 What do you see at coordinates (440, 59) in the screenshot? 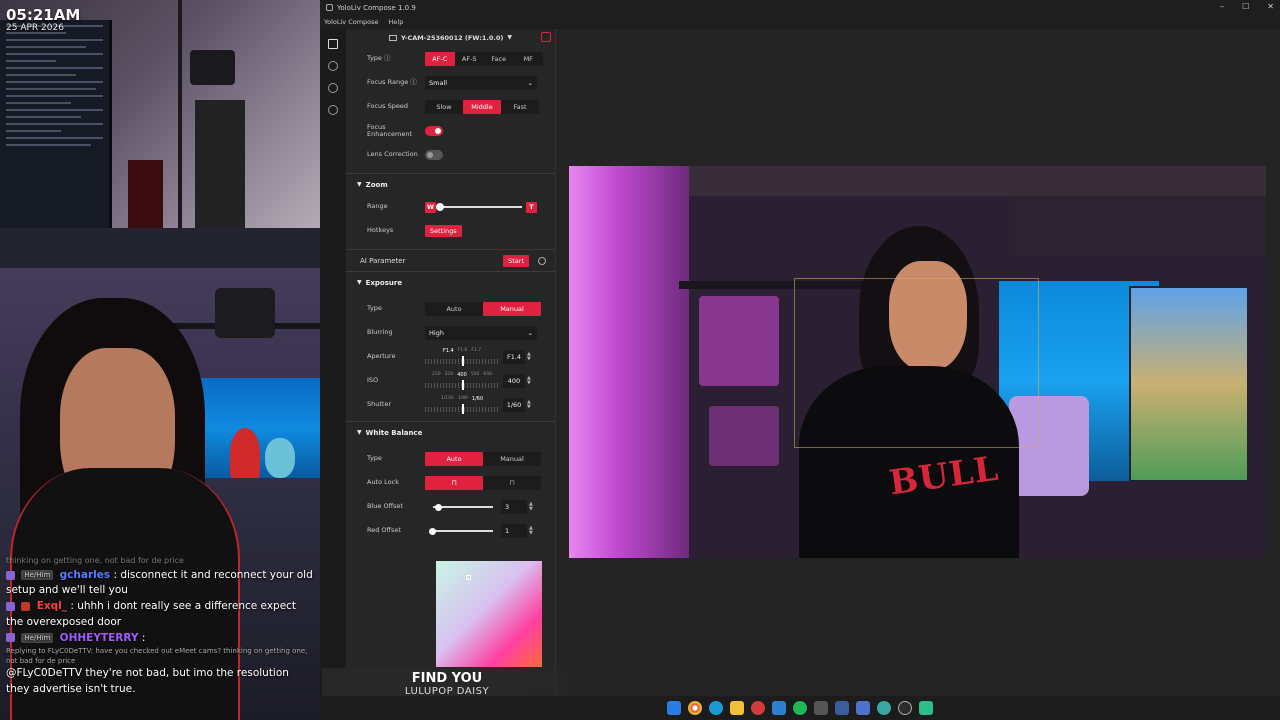
I see `focus-type-afc: AF-C` at bounding box center [440, 59].